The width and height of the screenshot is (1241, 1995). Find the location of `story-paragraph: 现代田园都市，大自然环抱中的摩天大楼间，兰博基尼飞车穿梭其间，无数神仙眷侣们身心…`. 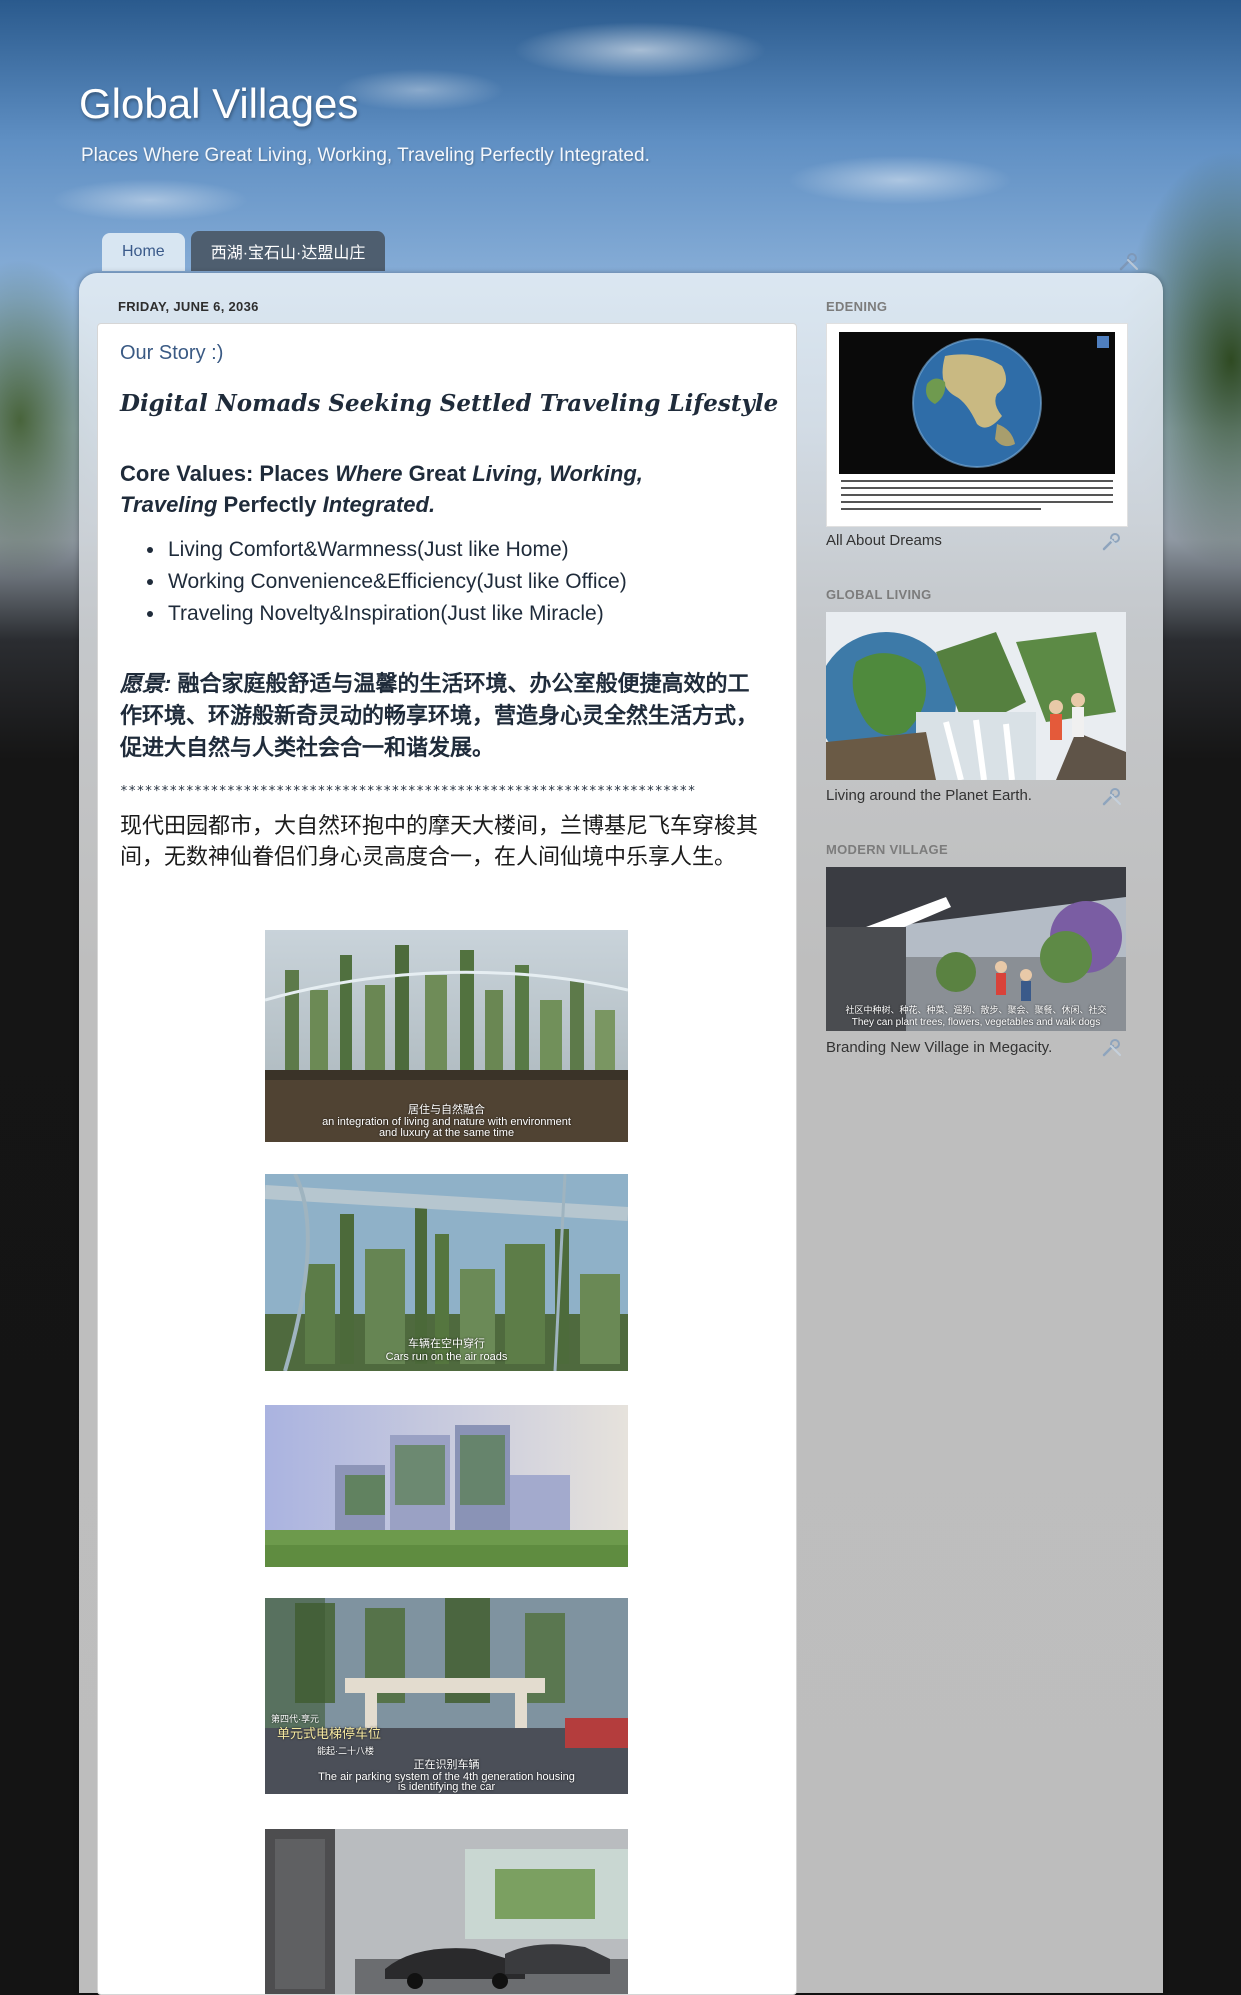

story-paragraph: 现代田园都市，大自然环抱中的摩天大楼间，兰博基尼飞车穿梭其间，无数神仙眷侣们身心… is located at coordinates (439, 841).